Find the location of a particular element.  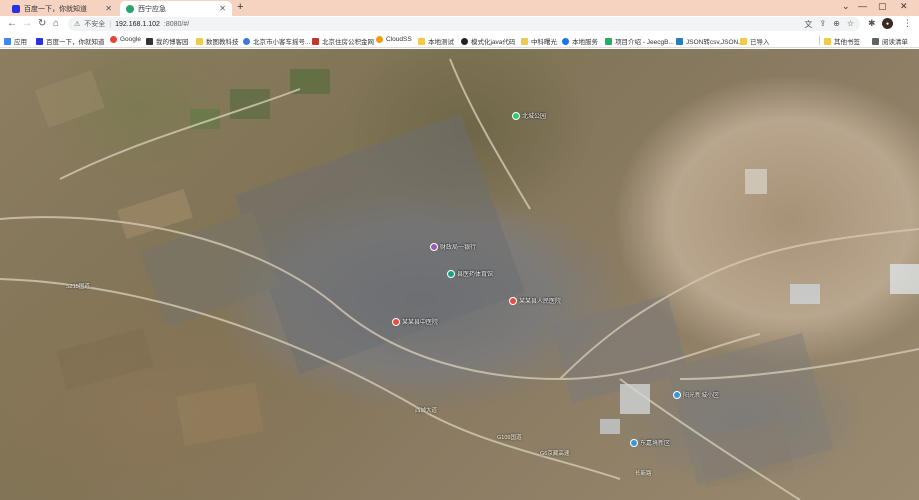

bookmark-folder: 本地测试 is located at coordinates (436, 41).